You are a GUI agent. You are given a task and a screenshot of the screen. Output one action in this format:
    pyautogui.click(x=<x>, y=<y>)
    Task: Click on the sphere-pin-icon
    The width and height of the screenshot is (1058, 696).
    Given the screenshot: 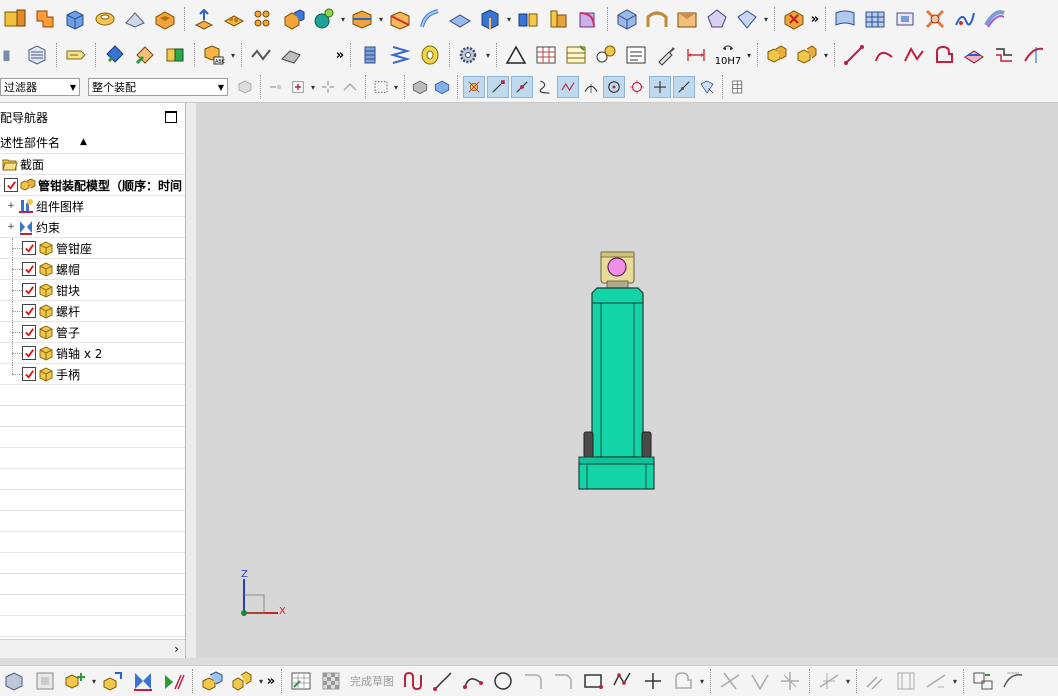 What is the action you would take?
    pyautogui.click(x=324, y=19)
    